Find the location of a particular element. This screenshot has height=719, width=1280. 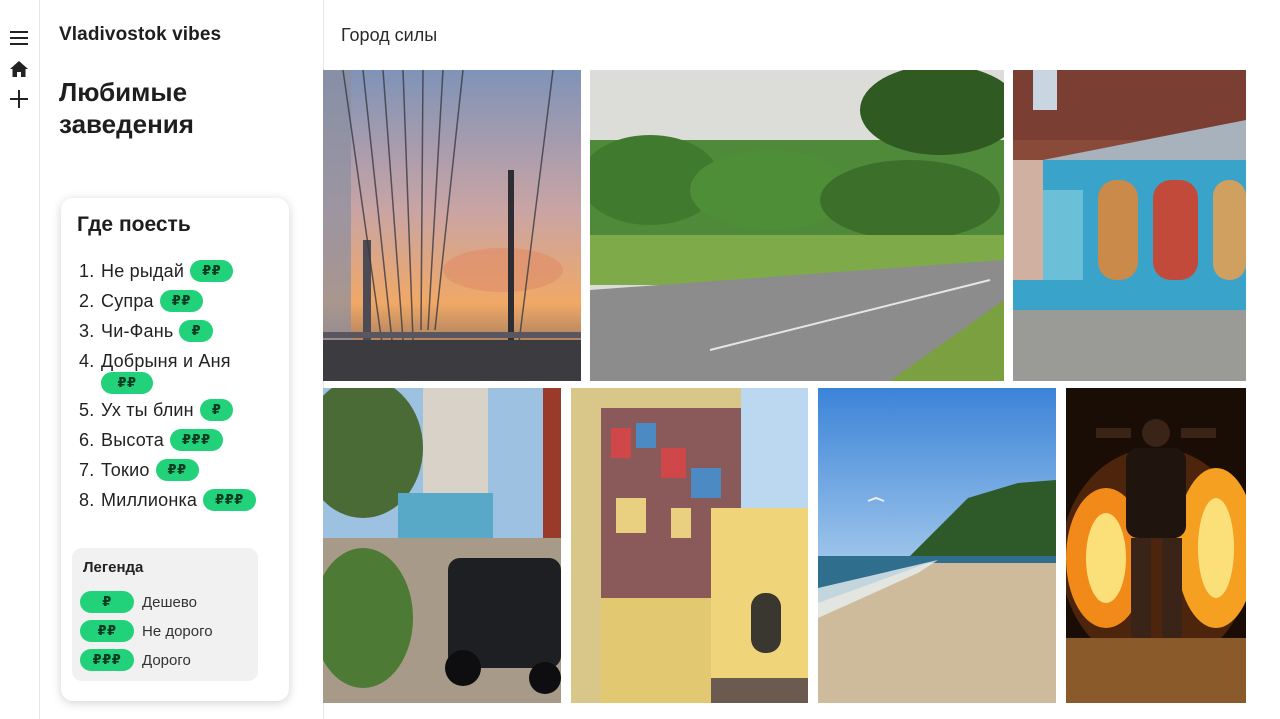

list-item: 3. Чи-Фань ₽ is located at coordinates (181, 331).